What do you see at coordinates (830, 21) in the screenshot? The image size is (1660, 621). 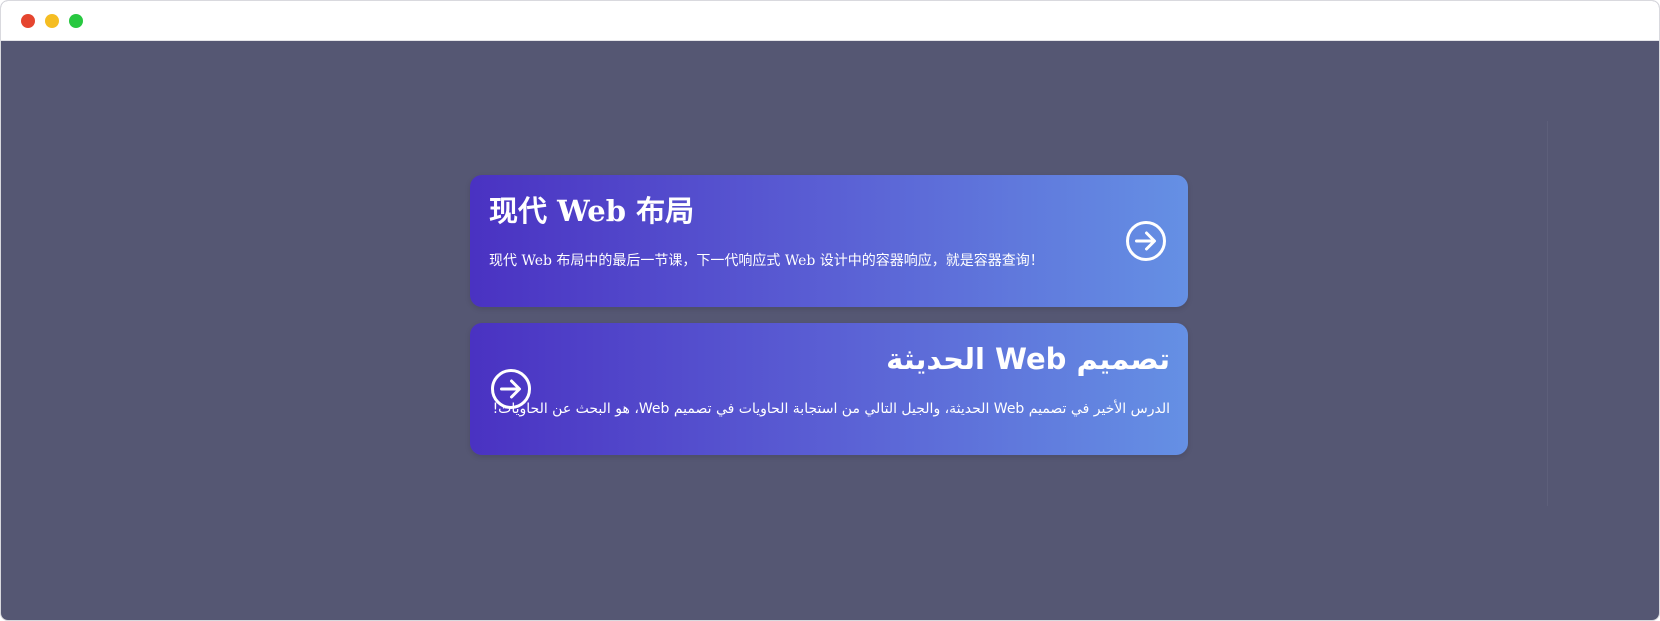 I see `window-titlebar` at bounding box center [830, 21].